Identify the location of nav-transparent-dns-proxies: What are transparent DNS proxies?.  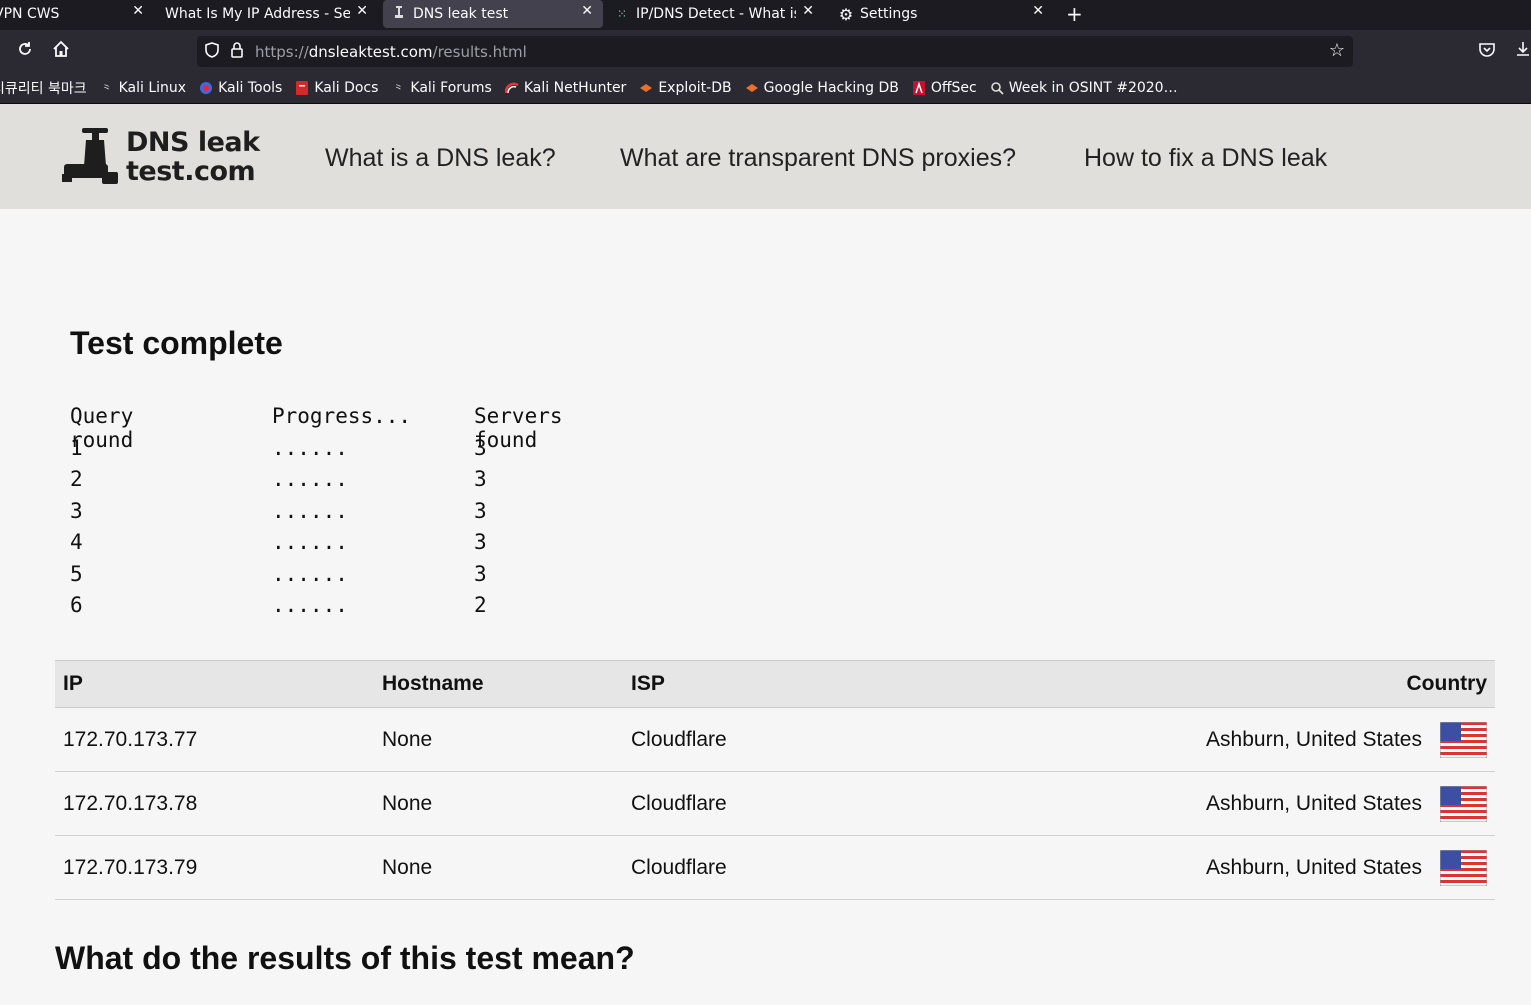
(818, 158).